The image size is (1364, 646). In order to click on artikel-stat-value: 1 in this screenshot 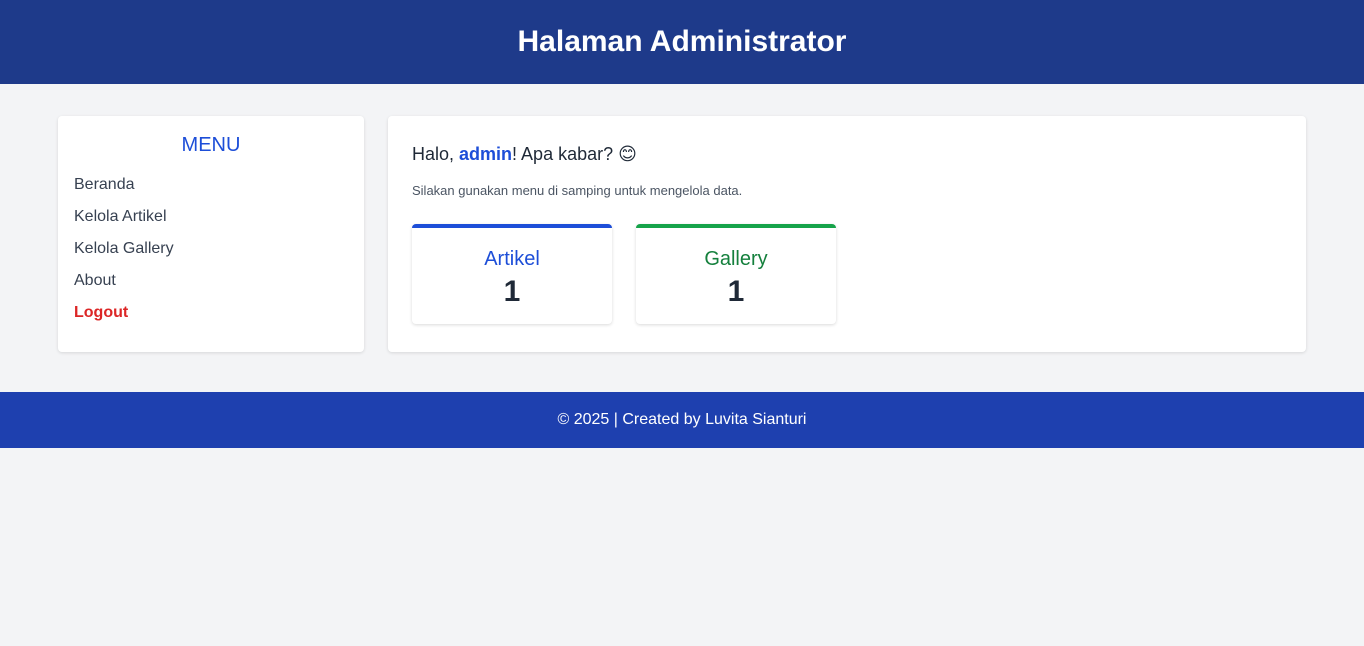, I will do `click(512, 291)`.